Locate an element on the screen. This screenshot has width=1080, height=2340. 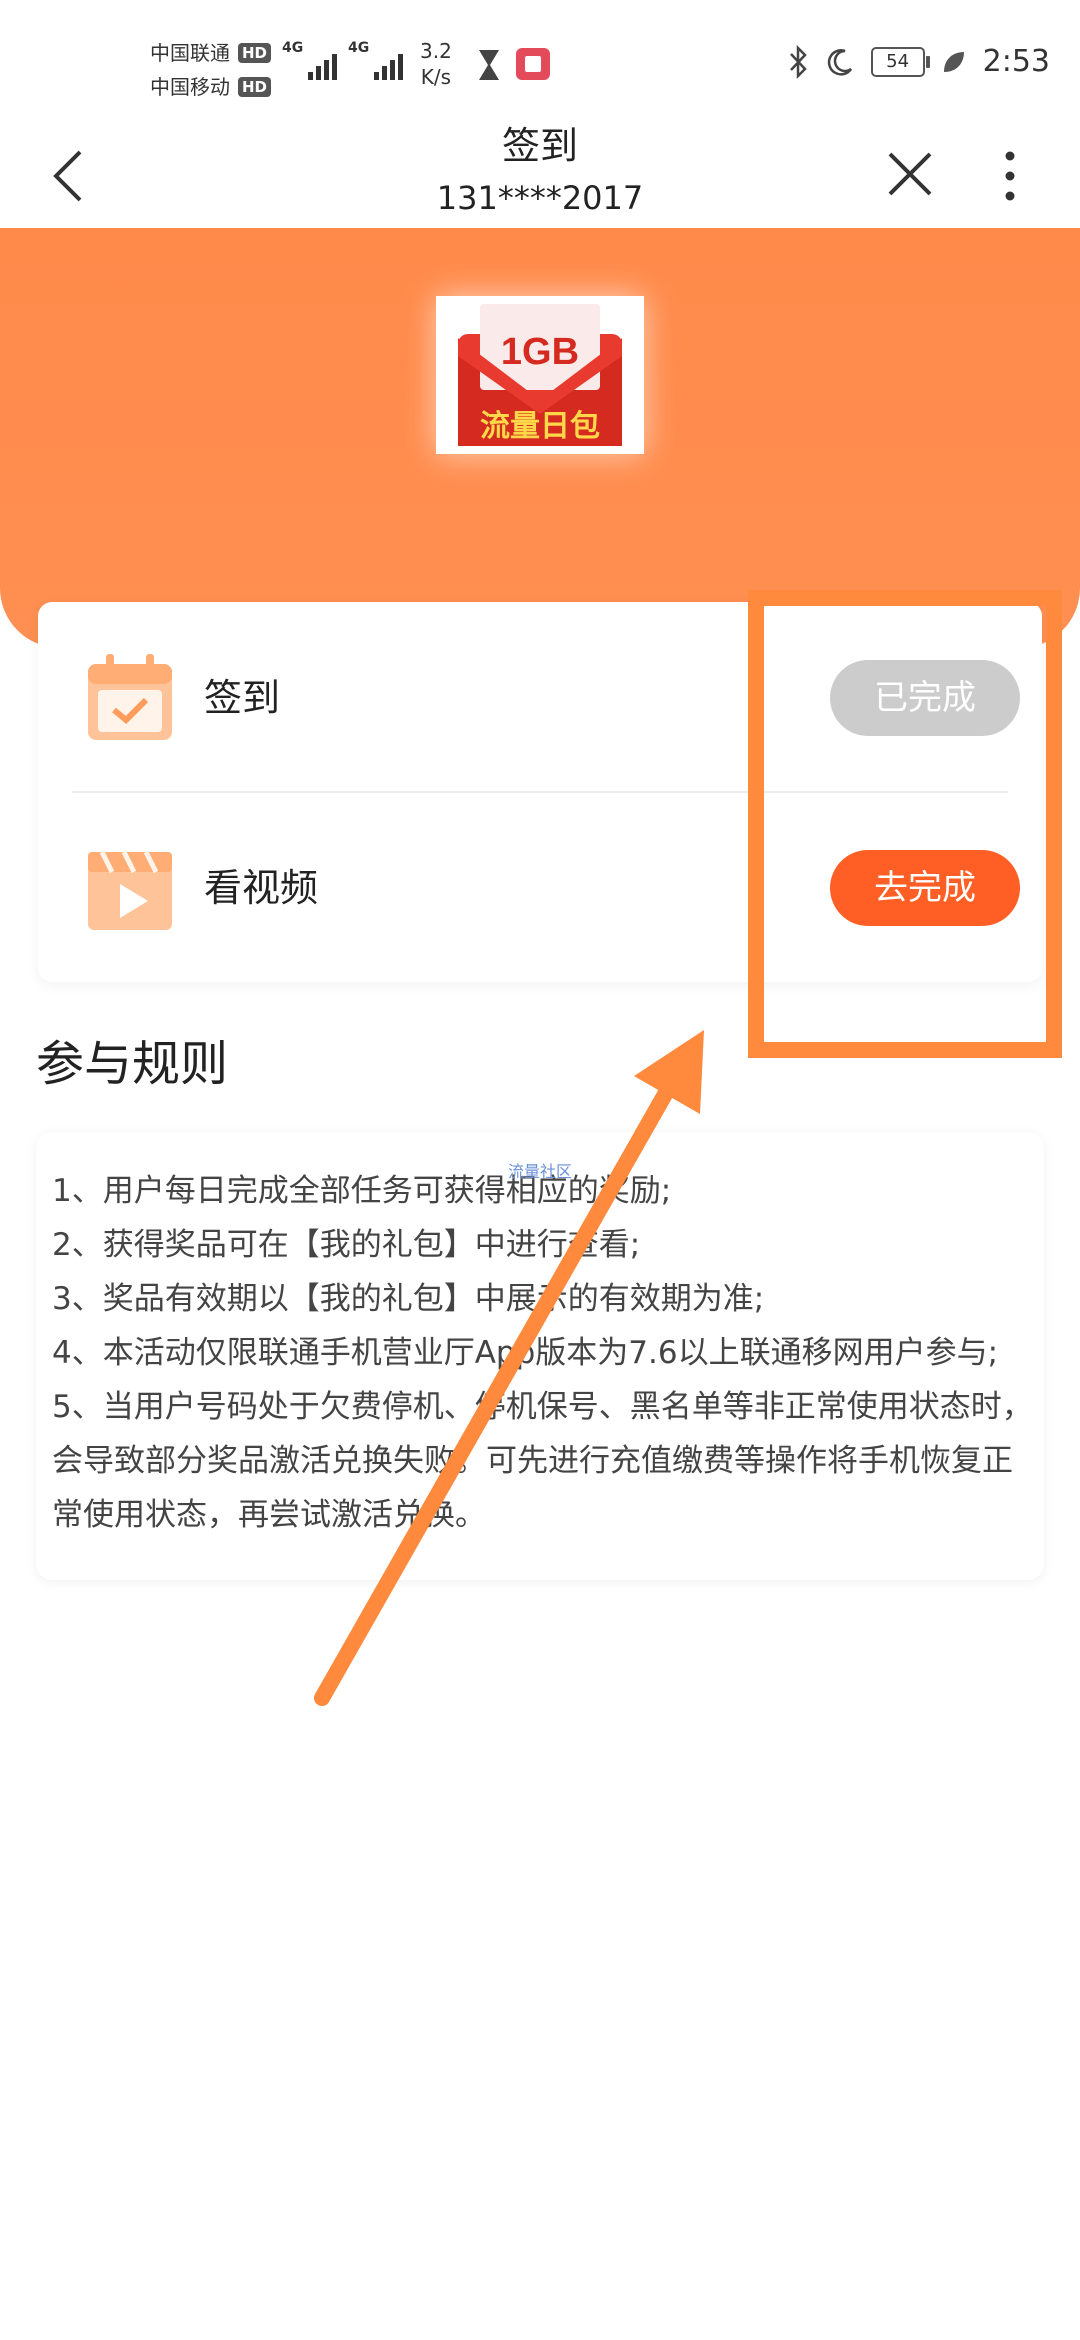
signal-icon-1: 4G is located at coordinates (310, 60).